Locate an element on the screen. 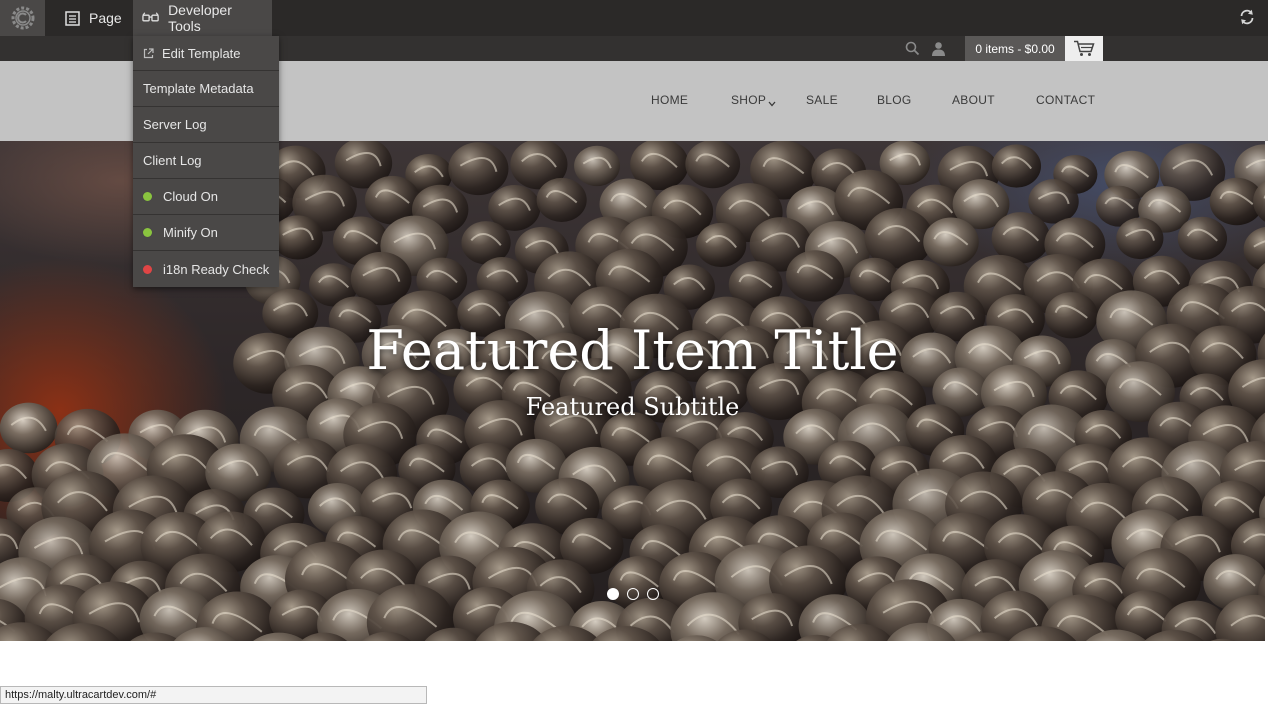  client-log-item: Client Log is located at coordinates (206, 161).